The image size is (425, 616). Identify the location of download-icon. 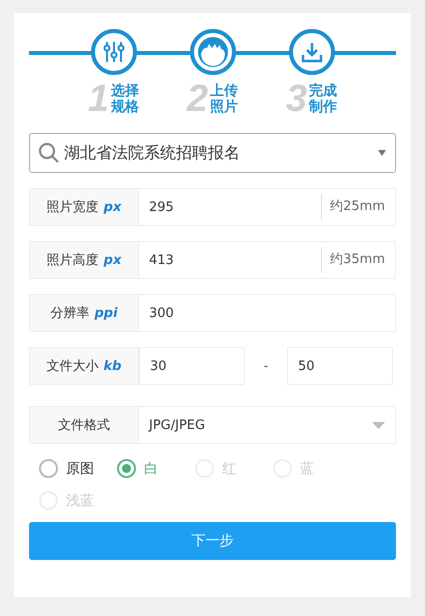
(312, 52).